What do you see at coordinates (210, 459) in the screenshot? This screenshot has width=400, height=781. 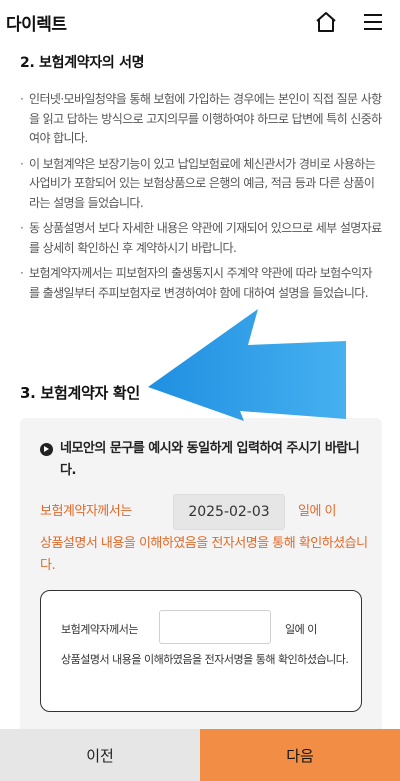 I see `instruction-text: 네모안의 문구를 예시와 동일하게 입력하여 주시기 바랍니다.` at bounding box center [210, 459].